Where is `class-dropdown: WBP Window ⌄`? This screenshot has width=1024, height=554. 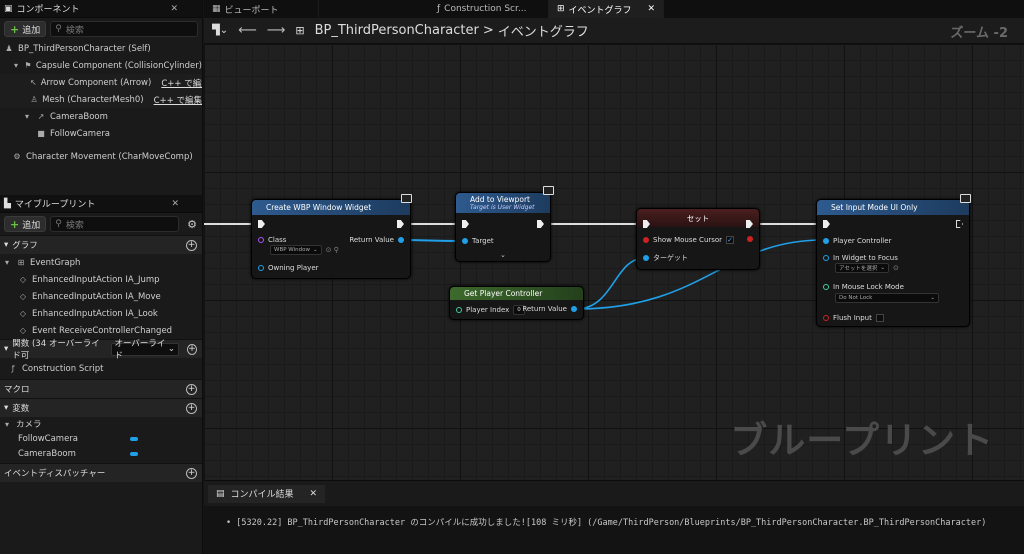 class-dropdown: WBP Window ⌄ is located at coordinates (296, 250).